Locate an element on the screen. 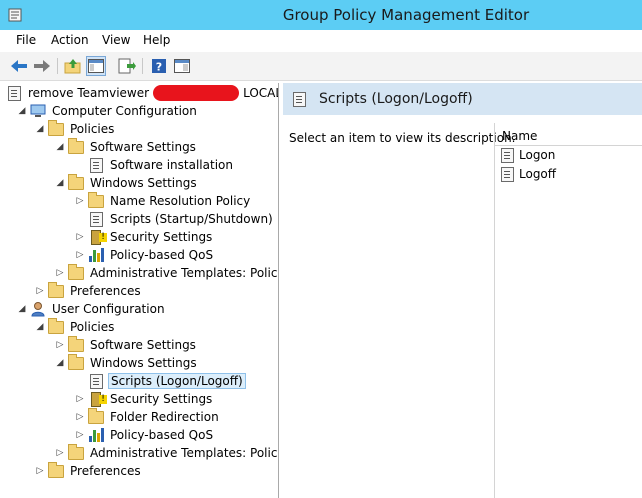  tree-root-gpo: remove Teamviewer LOCAL] is located at coordinates (142, 93).